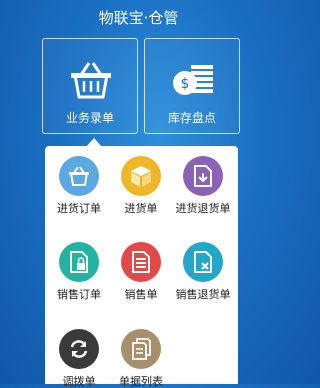 The image size is (320, 388). What do you see at coordinates (138, 18) in the screenshot?
I see `app-title: 物联宝·仓管` at bounding box center [138, 18].